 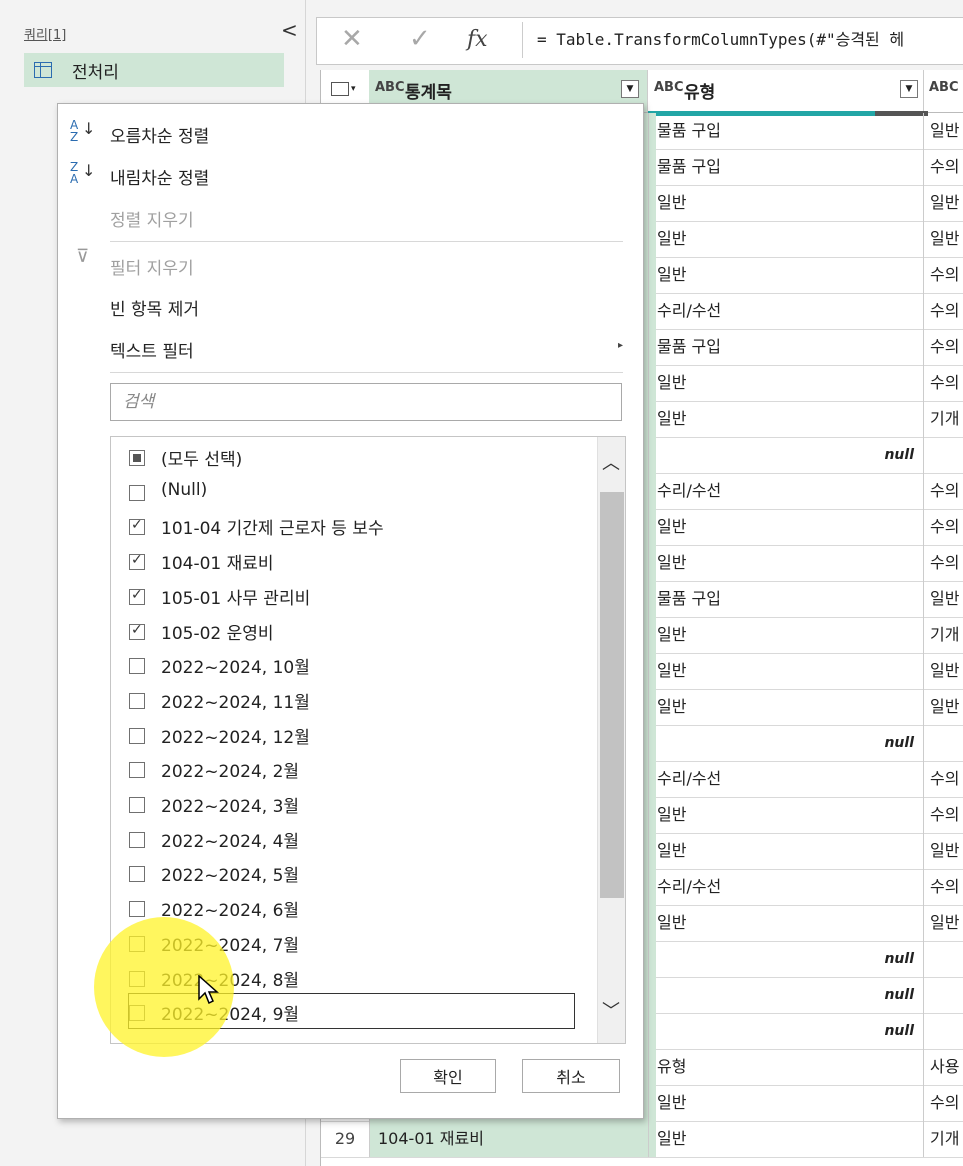 What do you see at coordinates (45, 33) in the screenshot?
I see `queries-header: 쿼리[1]` at bounding box center [45, 33].